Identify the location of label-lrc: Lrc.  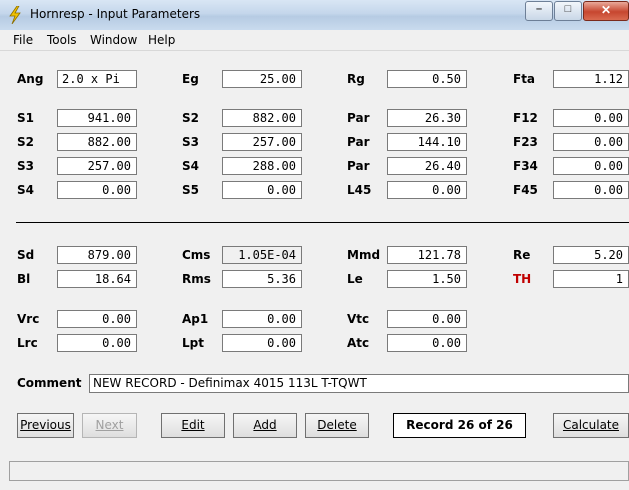
(27, 343).